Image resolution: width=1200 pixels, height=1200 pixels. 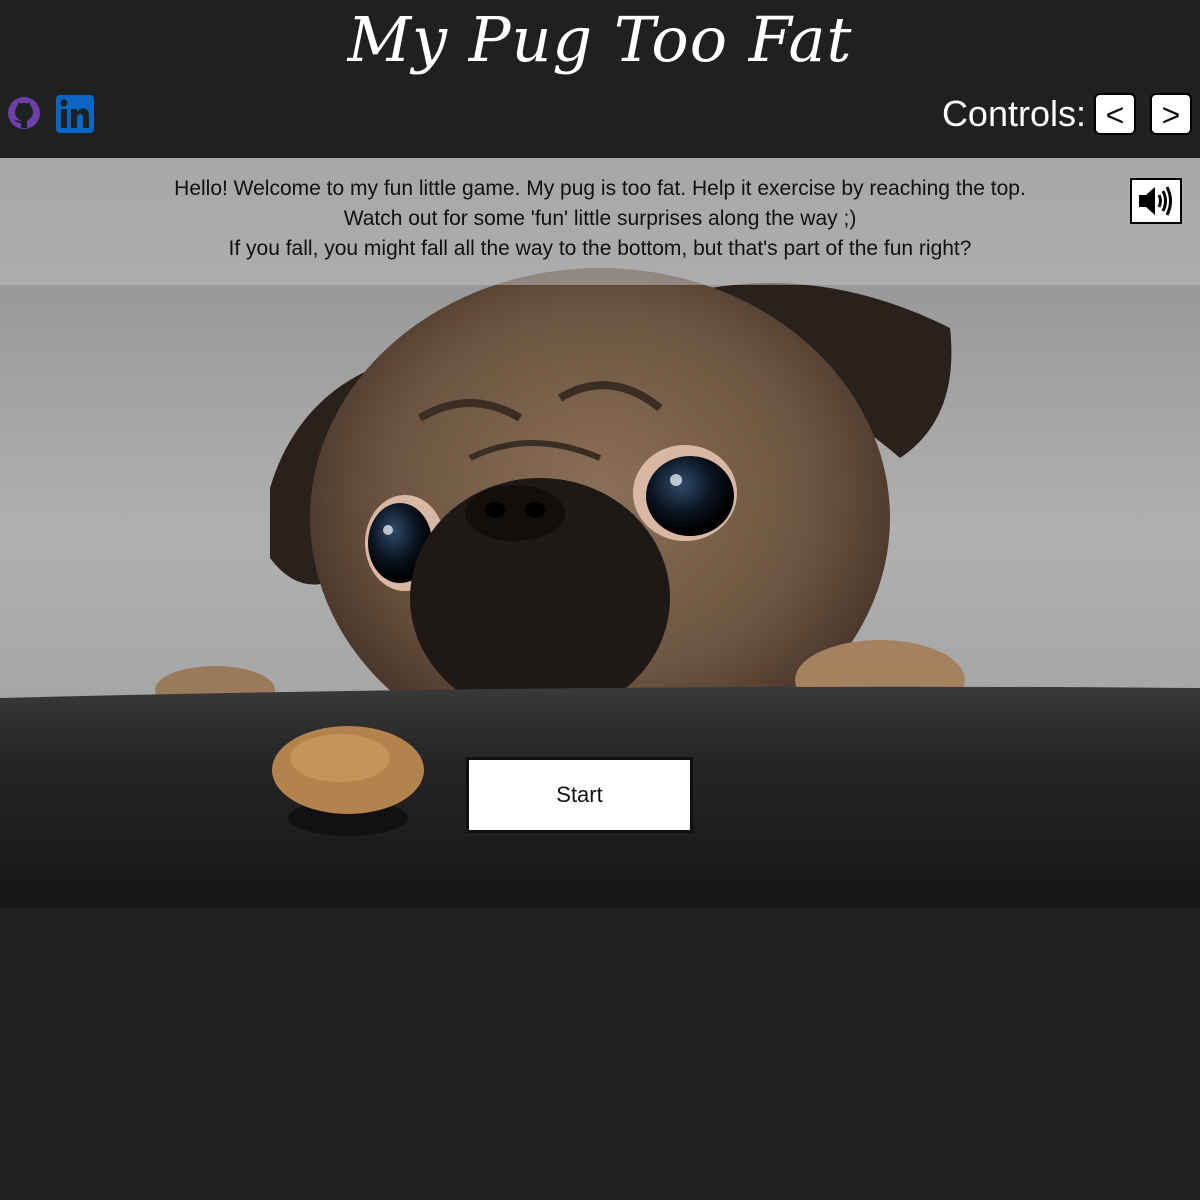 What do you see at coordinates (1171, 114) in the screenshot?
I see `right-key-button: >` at bounding box center [1171, 114].